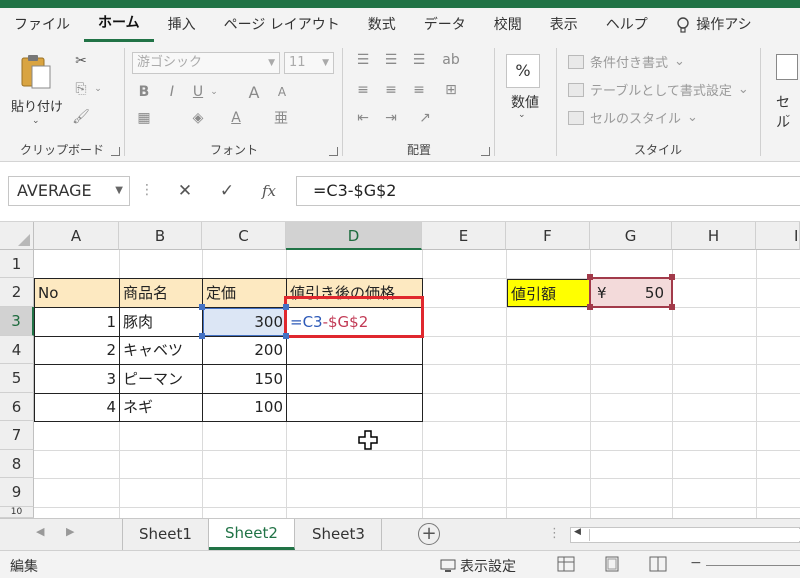  What do you see at coordinates (714, 25) in the screenshot?
I see `tell-me-search: 操作アシ` at bounding box center [714, 25].